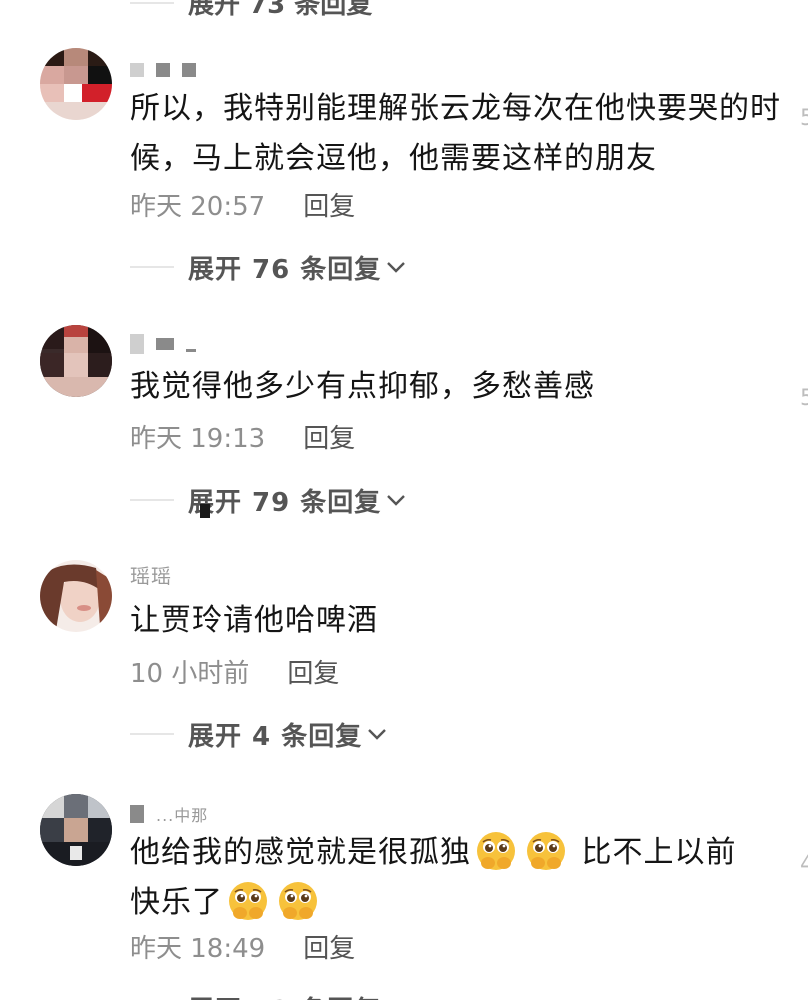 Image resolution: width=808 pixels, height=1000 pixels. I want to click on comment-text-part: 比不上以前, so click(659, 852).